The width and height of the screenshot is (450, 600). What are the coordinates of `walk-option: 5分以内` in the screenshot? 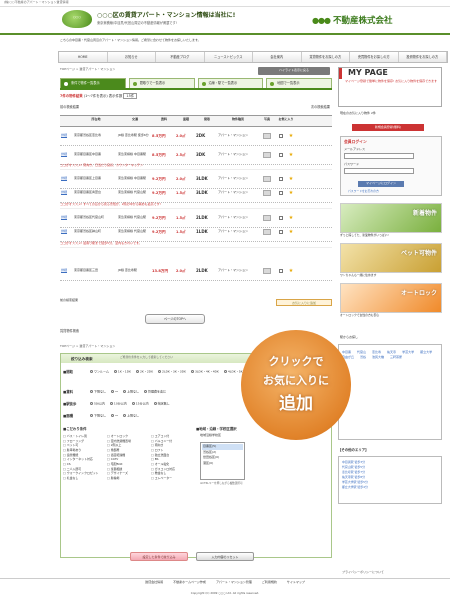 It's located at (97, 404).